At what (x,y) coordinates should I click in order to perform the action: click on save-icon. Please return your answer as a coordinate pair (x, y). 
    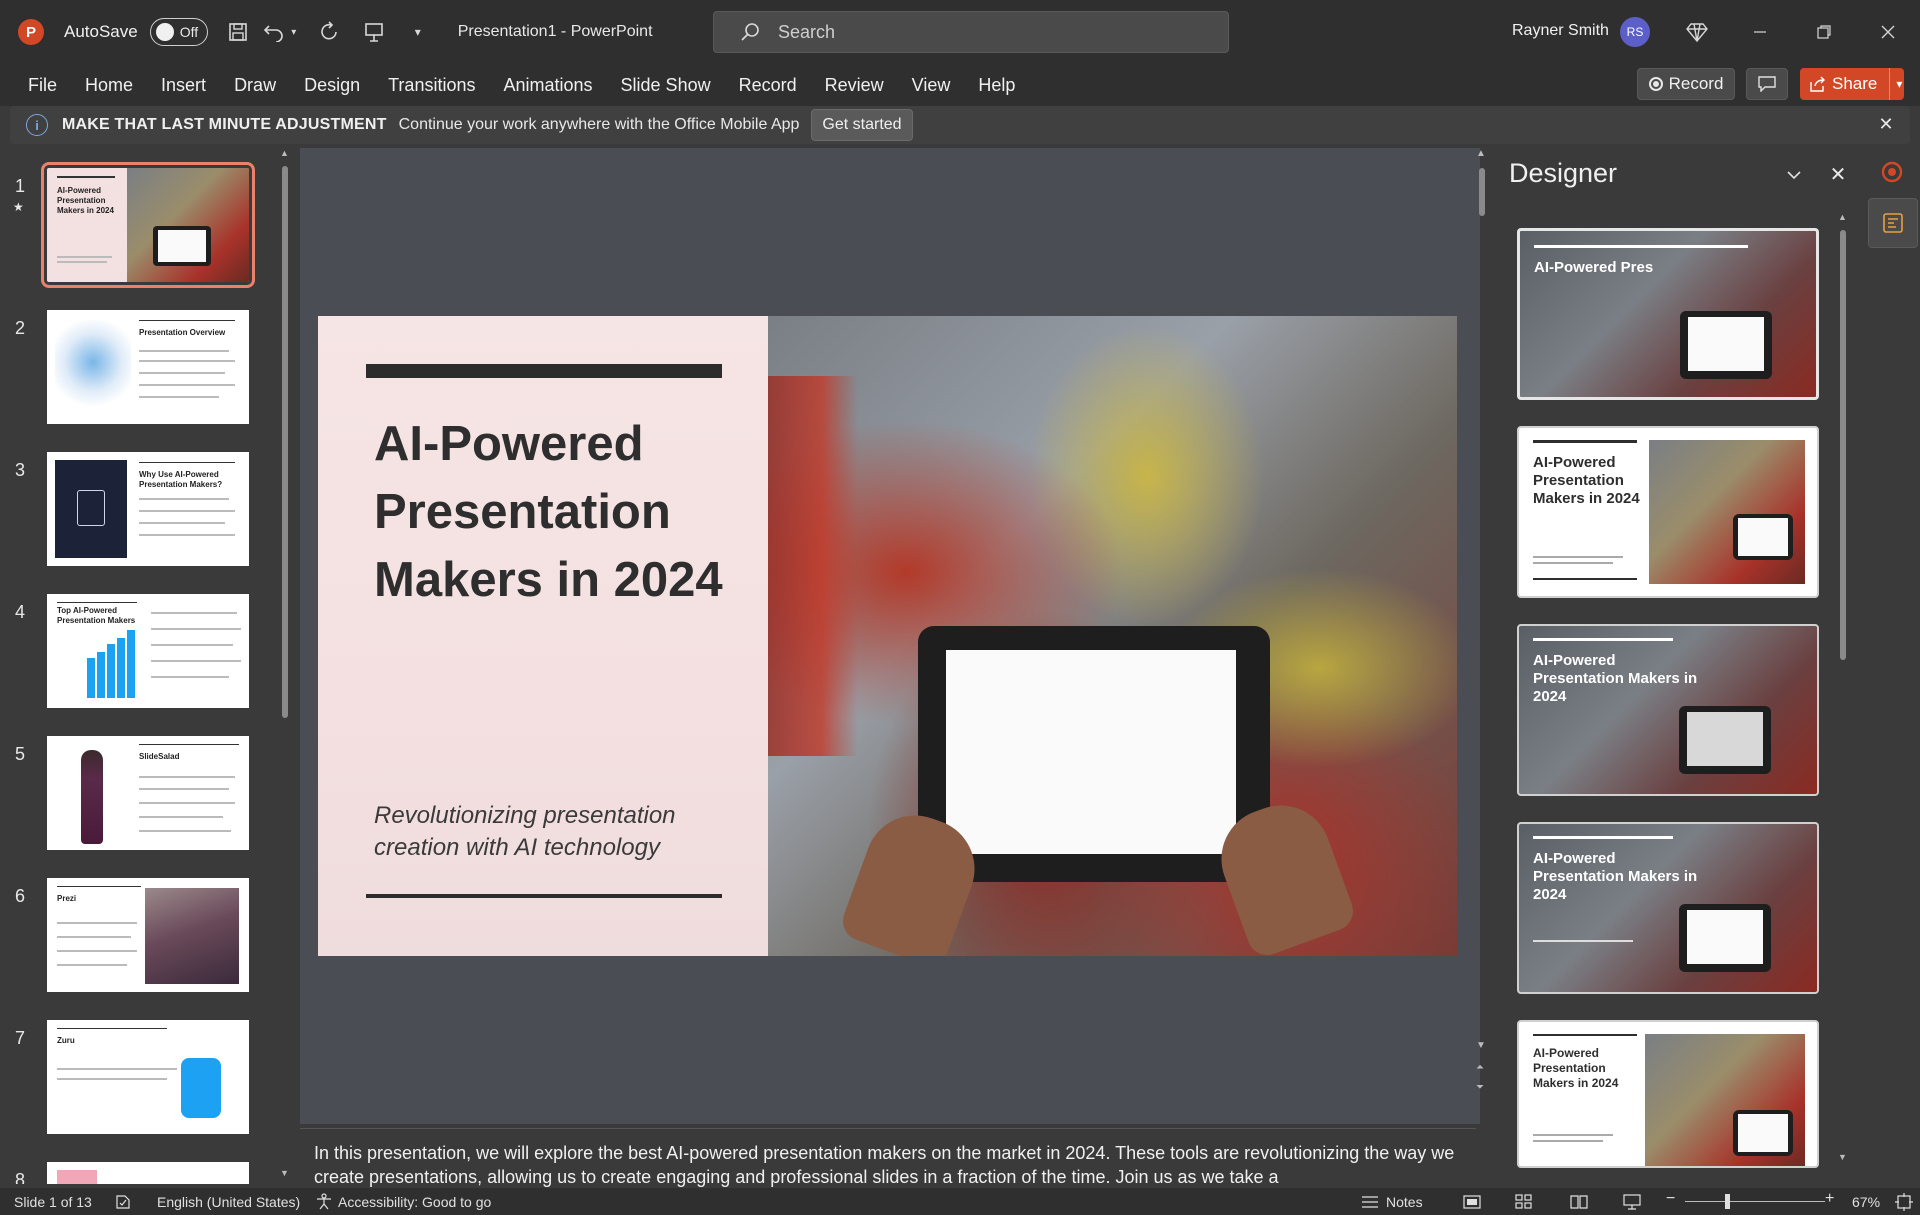
    Looking at the image, I should click on (238, 32).